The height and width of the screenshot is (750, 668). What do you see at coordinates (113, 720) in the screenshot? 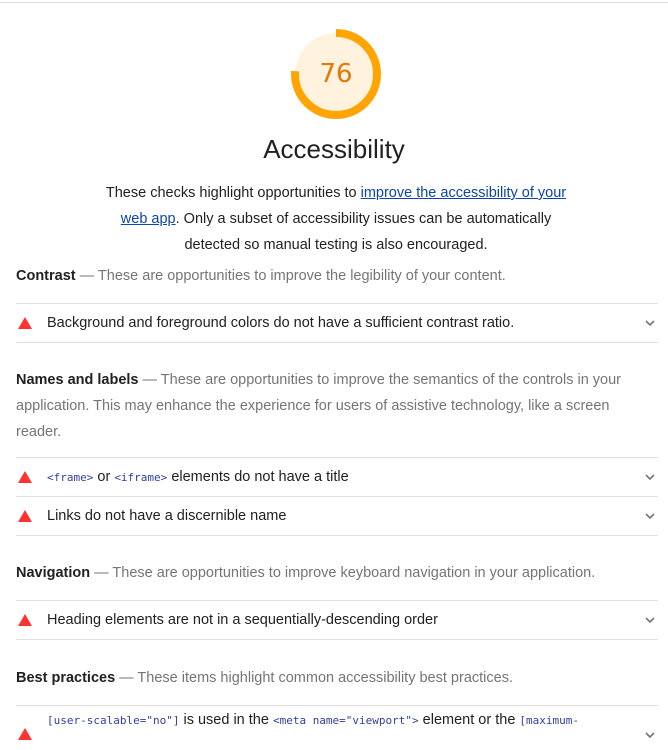
I see `code-snippet: [user-scalable="no"]` at bounding box center [113, 720].